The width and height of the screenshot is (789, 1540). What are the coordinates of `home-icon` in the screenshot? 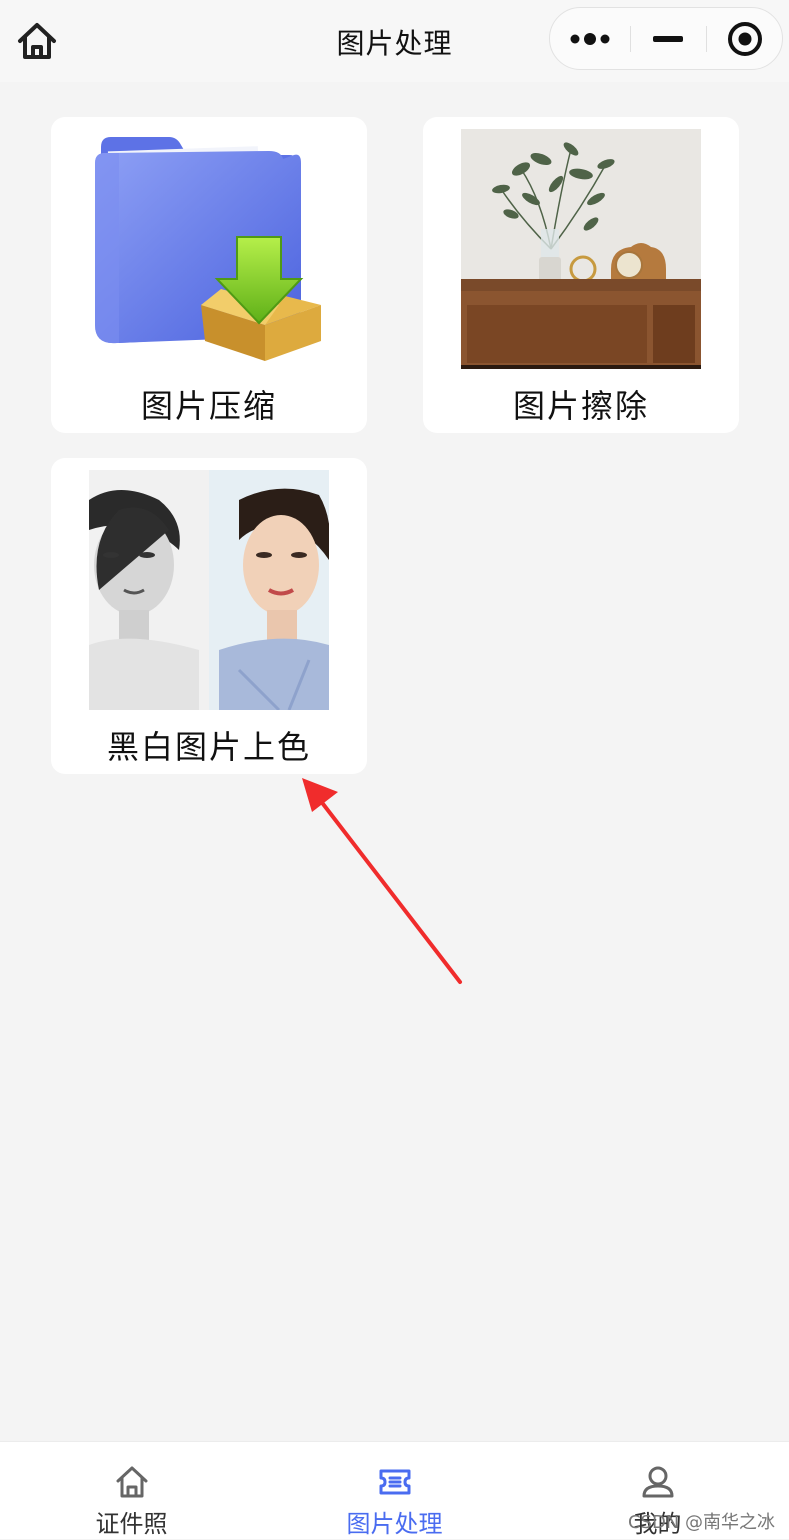 It's located at (131, 1482).